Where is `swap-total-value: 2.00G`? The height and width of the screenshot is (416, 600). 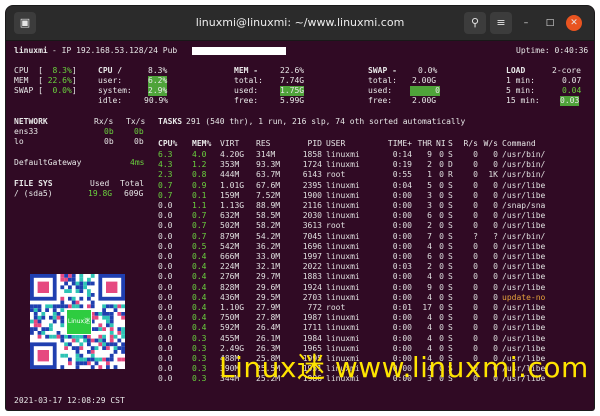
swap-total-value: 2.00G is located at coordinates (424, 80).